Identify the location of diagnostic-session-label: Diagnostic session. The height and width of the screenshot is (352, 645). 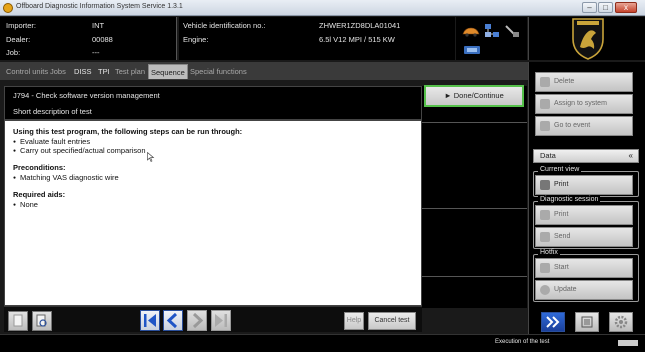
(569, 199).